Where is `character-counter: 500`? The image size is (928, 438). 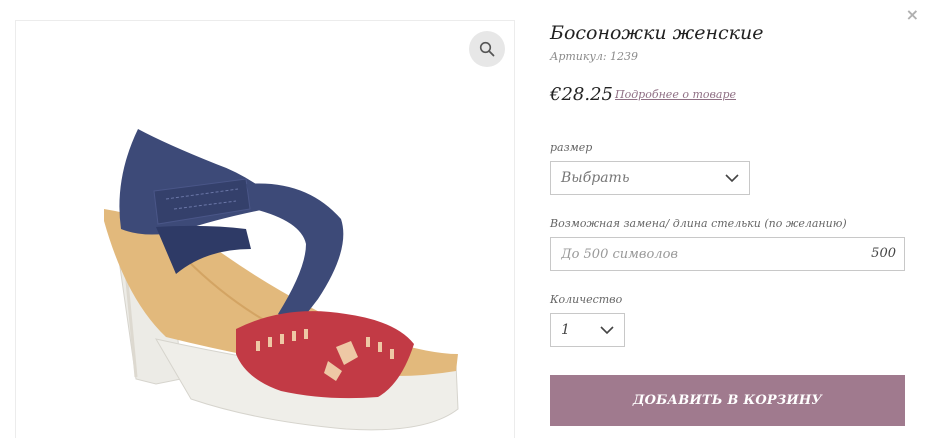
character-counter: 500 is located at coordinates (883, 253).